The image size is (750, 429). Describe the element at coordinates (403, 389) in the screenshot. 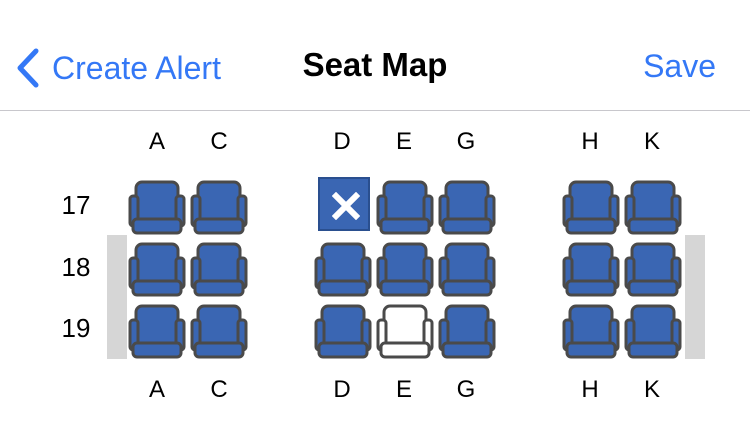

I see `column-label-bottom: E` at that location.